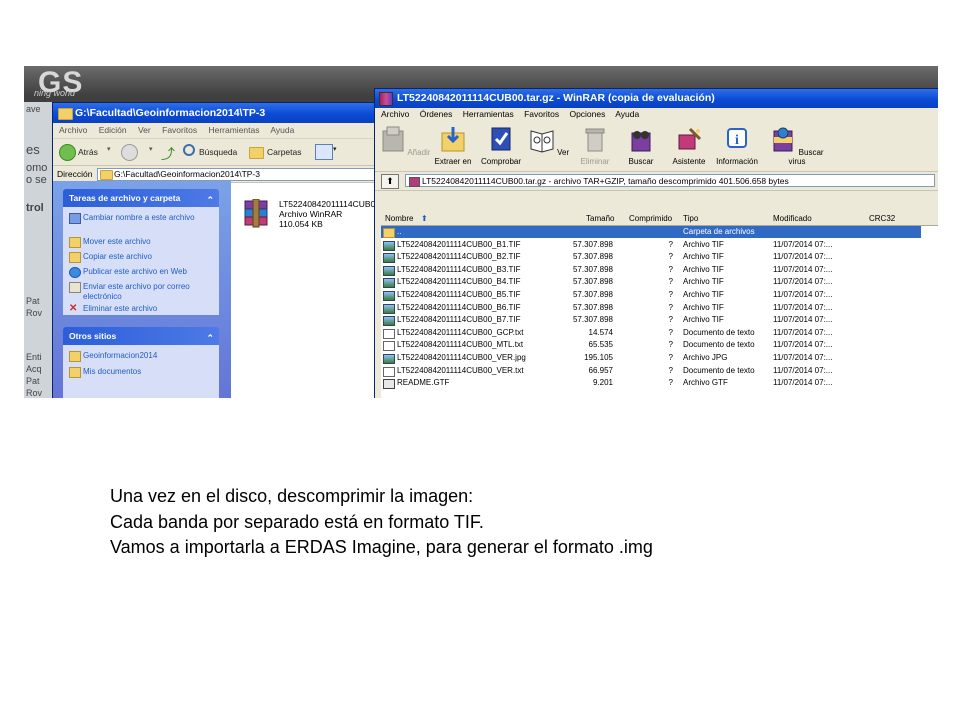 The width and height of the screenshot is (960, 720). I want to click on find-binoculars-icon, so click(641, 141).